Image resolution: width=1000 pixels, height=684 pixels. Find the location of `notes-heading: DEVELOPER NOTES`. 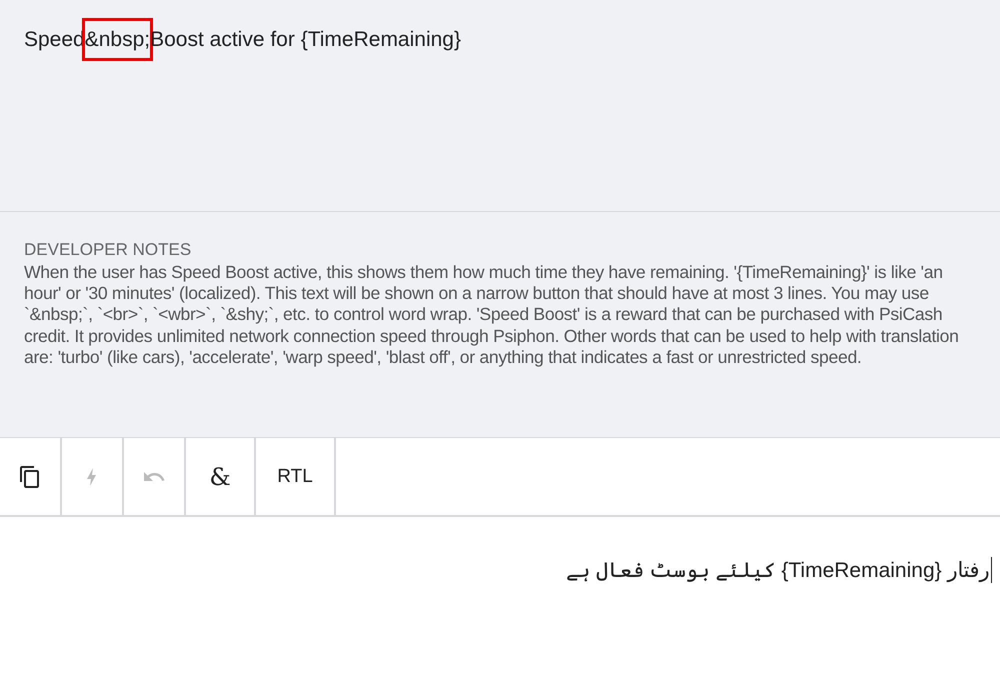

notes-heading: DEVELOPER NOTES is located at coordinates (108, 250).